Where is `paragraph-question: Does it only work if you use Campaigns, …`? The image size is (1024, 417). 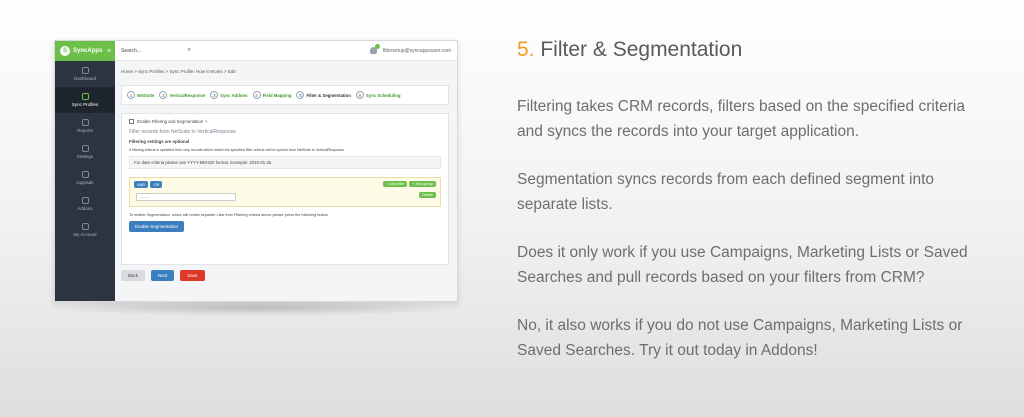 paragraph-question: Does it only work if you use Campaigns, … is located at coordinates (742, 265).